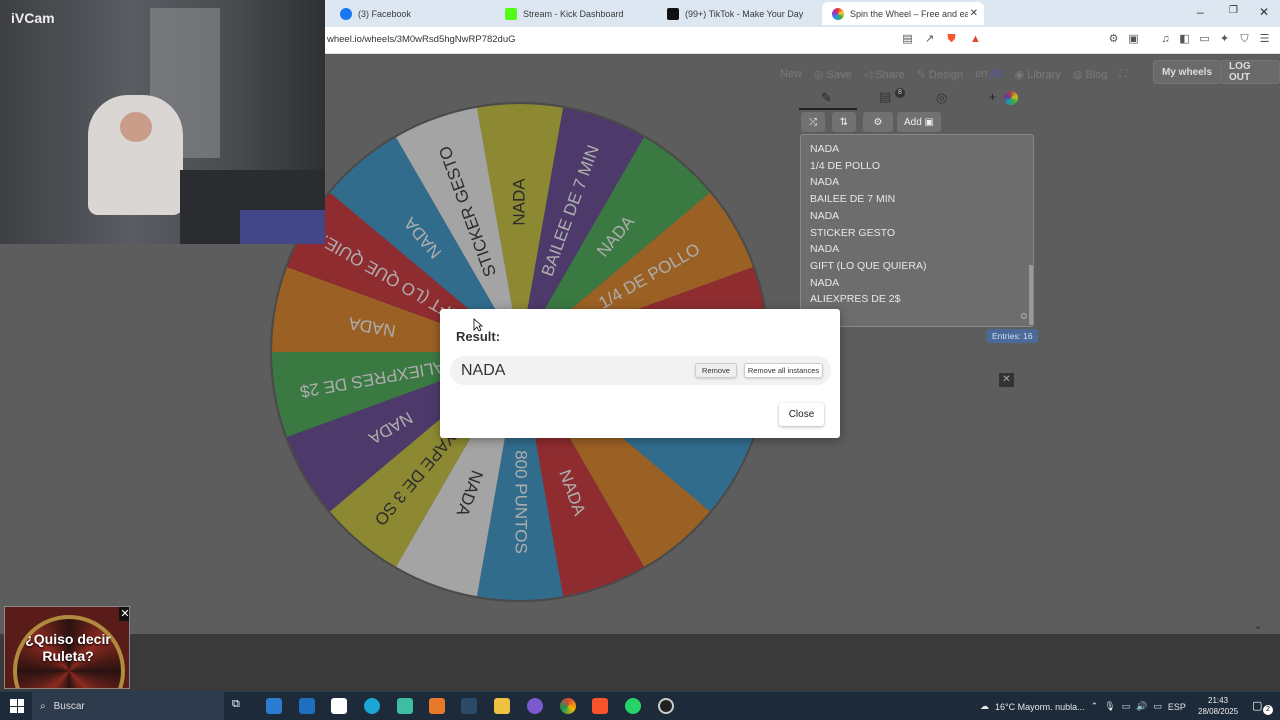 Image resolution: width=1280 pixels, height=720 pixels. What do you see at coordinates (1264, 39) in the screenshot?
I see `menu-icon: ☰` at bounding box center [1264, 39].